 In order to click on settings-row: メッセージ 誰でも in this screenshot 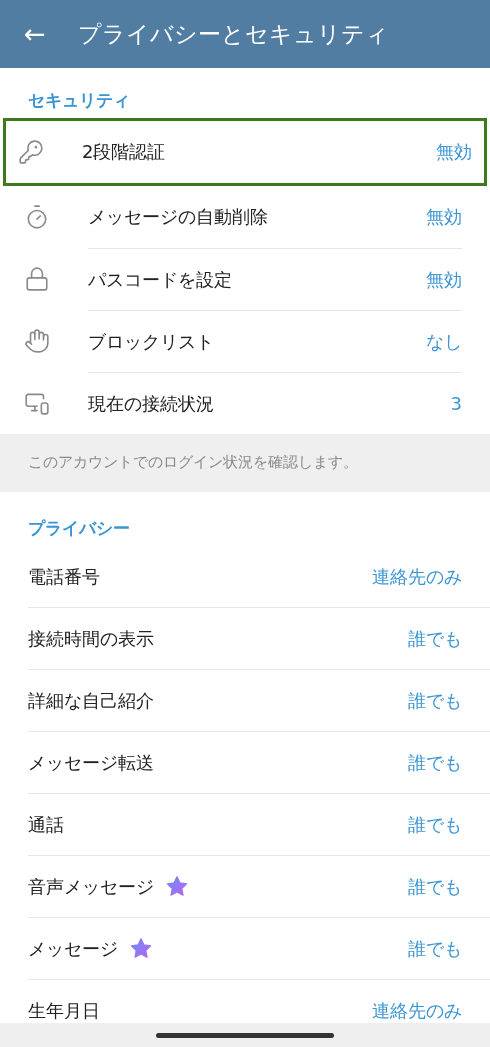, I will do `click(259, 948)`.